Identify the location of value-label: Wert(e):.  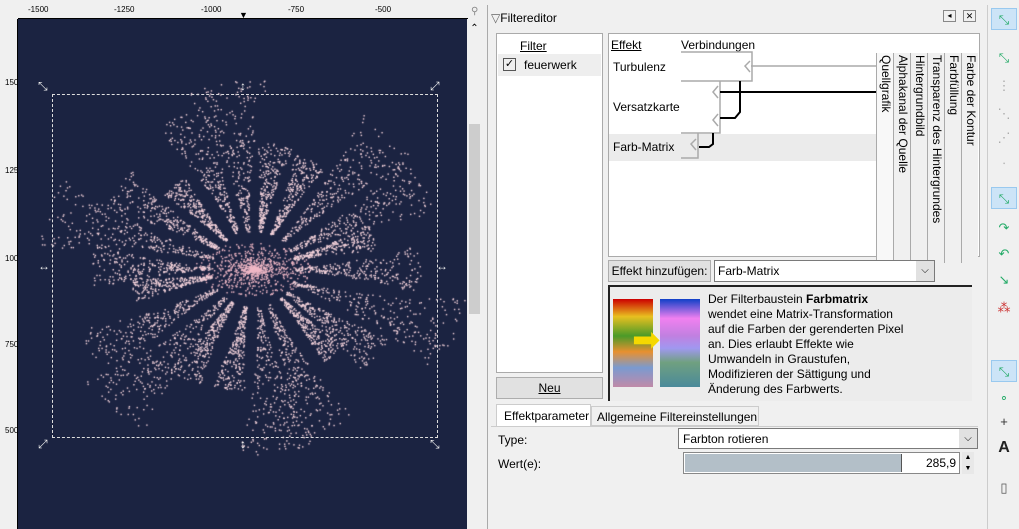
(520, 464).